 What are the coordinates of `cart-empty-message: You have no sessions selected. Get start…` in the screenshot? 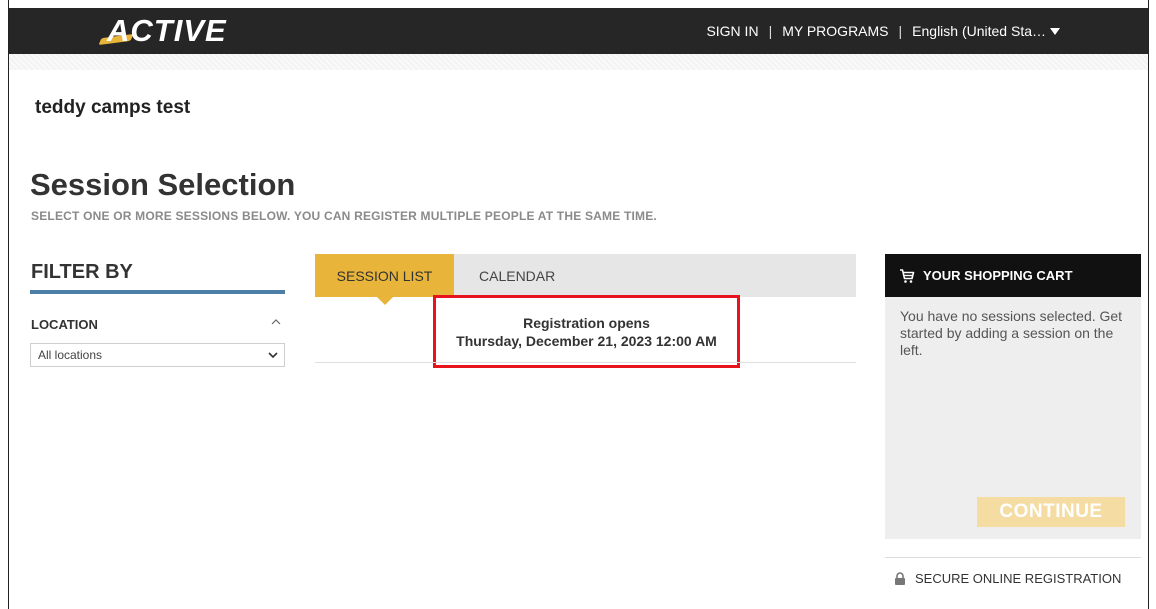 It's located at (1011, 333).